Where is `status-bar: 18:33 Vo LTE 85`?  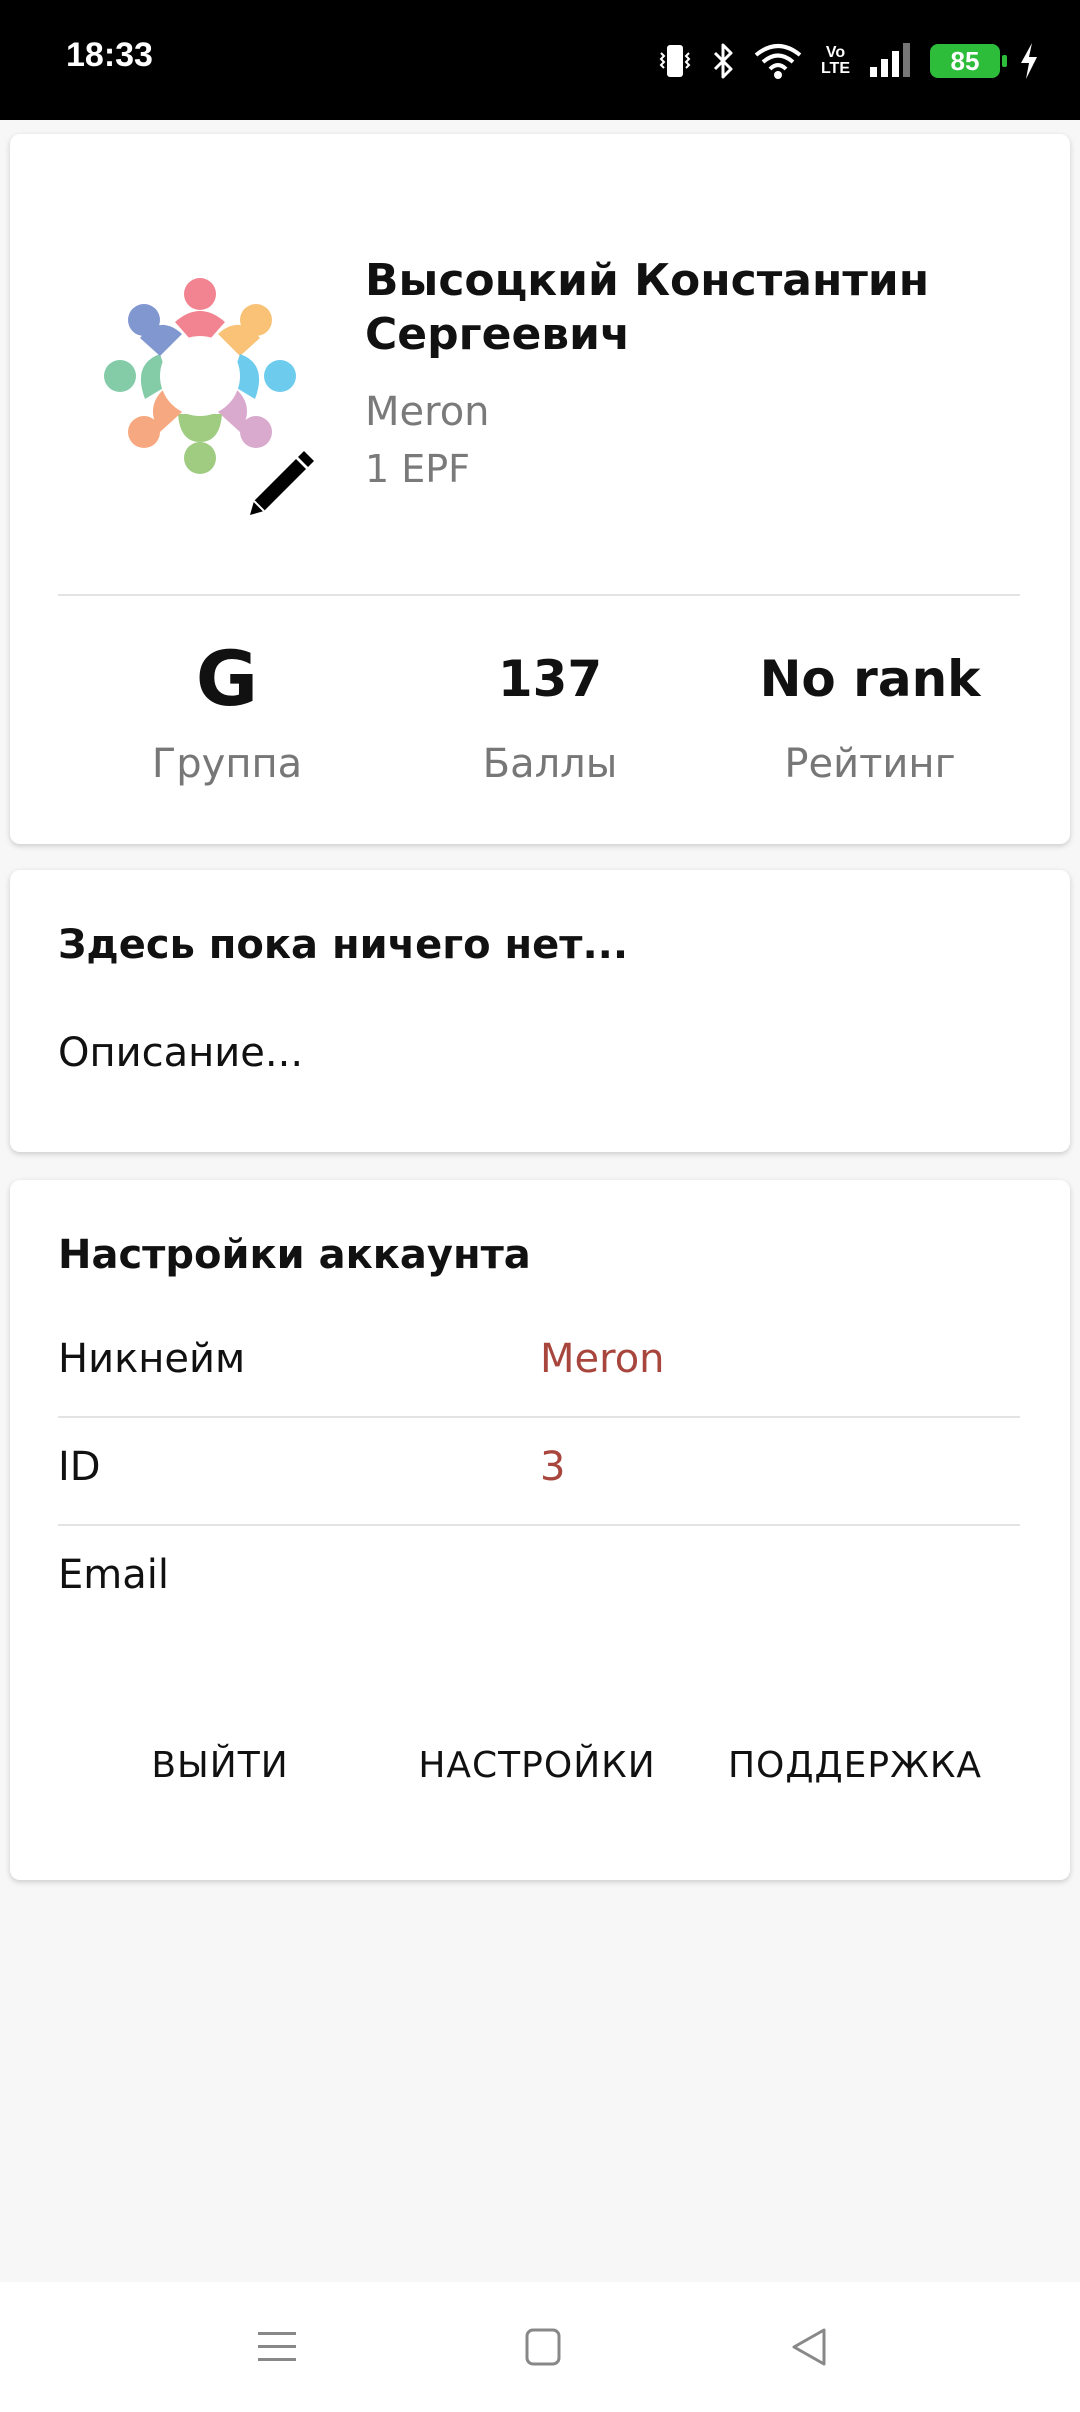 status-bar: 18:33 Vo LTE 85 is located at coordinates (540, 60).